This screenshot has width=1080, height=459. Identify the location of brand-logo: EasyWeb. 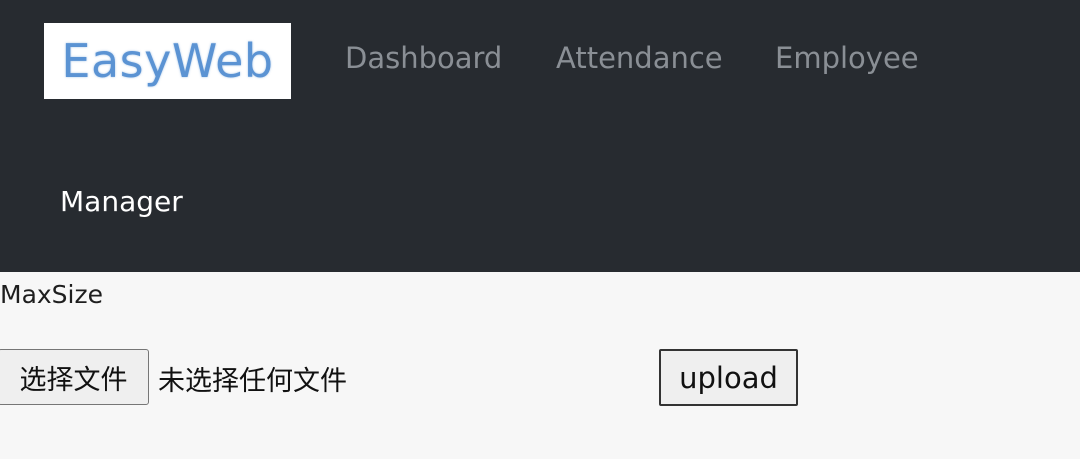
(167, 61).